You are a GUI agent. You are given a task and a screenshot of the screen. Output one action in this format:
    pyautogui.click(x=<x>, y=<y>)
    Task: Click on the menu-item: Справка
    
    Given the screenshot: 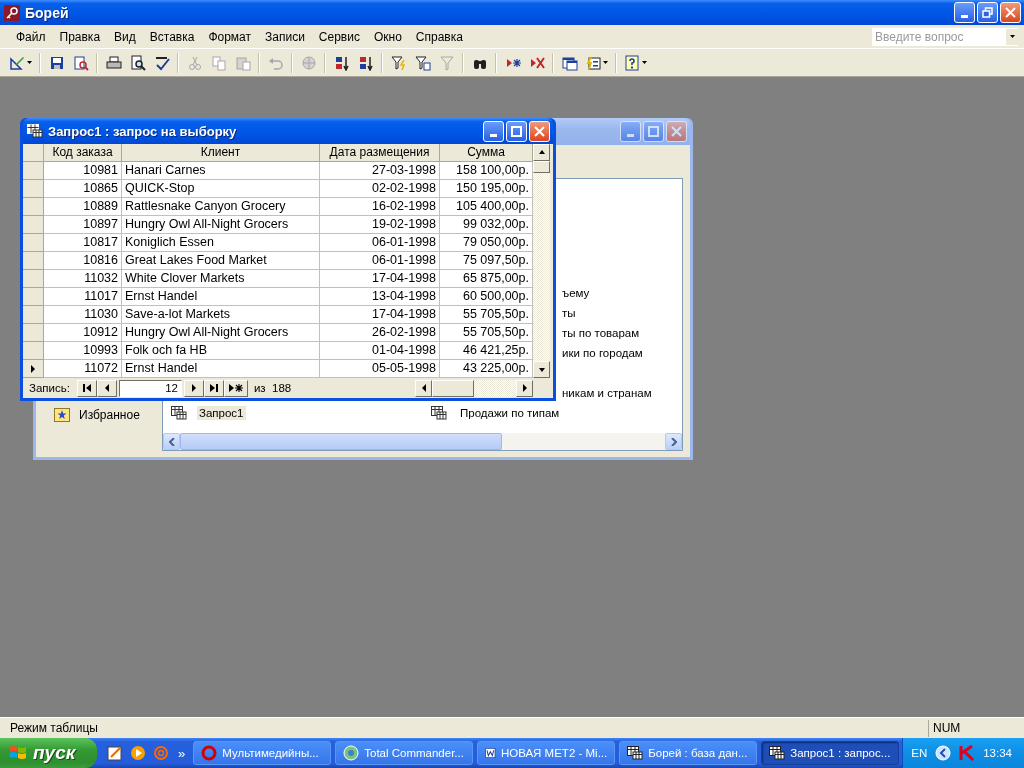 What is the action you would take?
    pyautogui.click(x=439, y=36)
    